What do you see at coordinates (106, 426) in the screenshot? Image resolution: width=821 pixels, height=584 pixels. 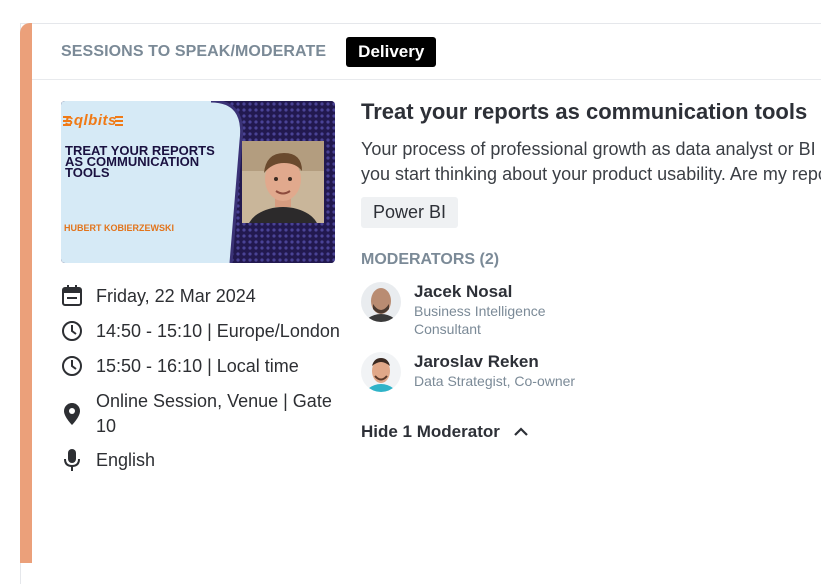 I see `location-line-2: 10` at bounding box center [106, 426].